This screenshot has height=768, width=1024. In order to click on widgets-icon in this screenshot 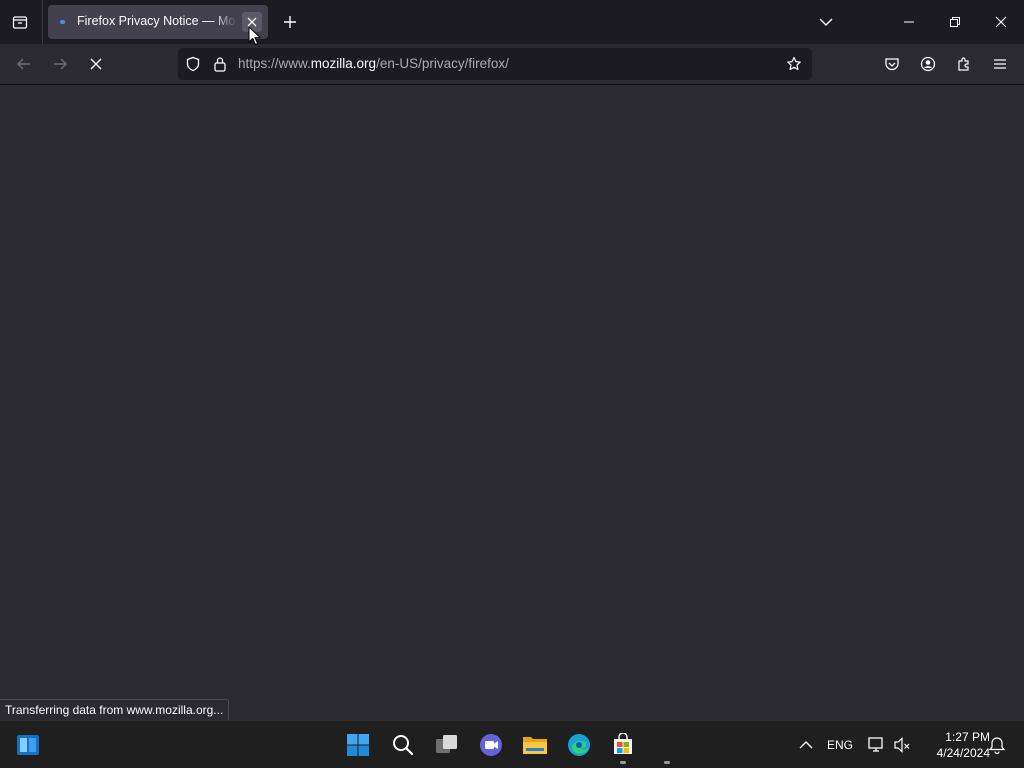, I will do `click(28, 745)`.